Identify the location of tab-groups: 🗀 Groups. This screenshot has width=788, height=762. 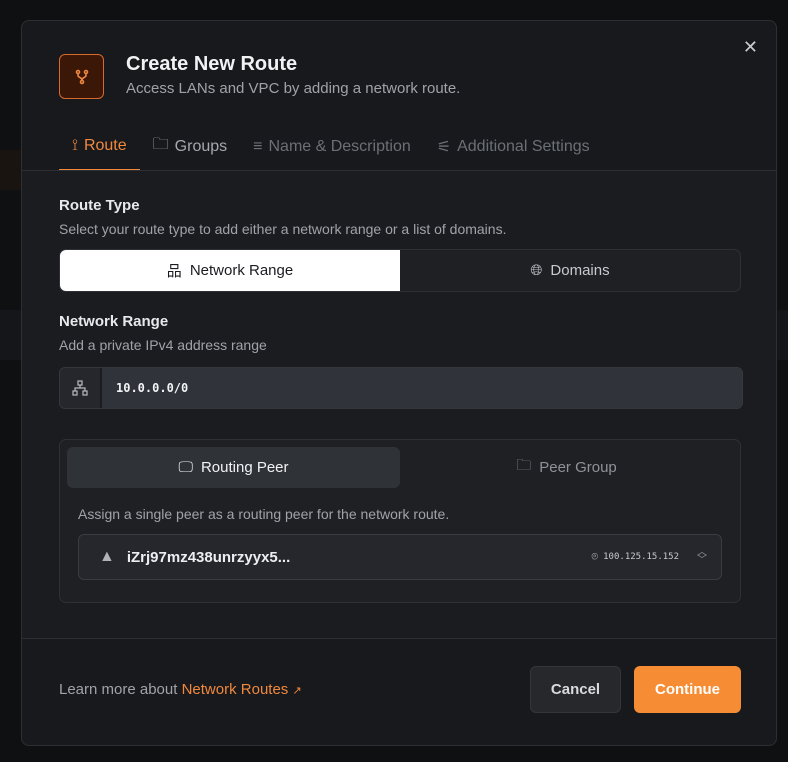
(190, 146).